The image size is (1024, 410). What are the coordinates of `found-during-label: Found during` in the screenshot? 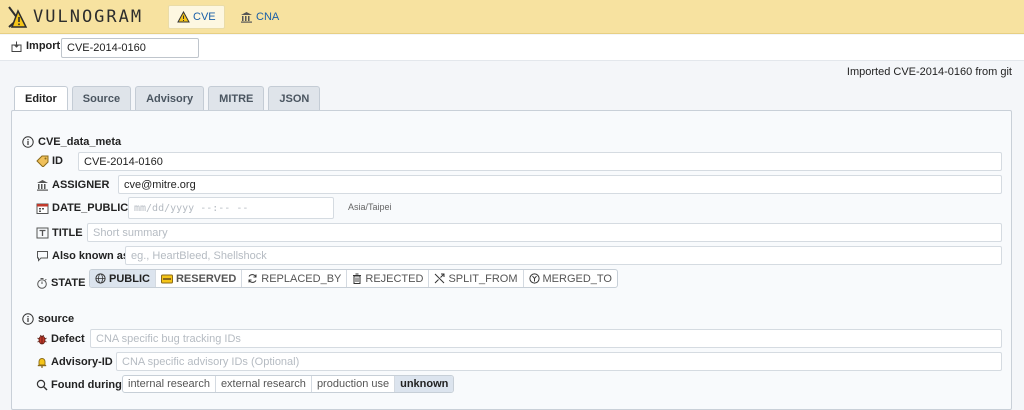 It's located at (79, 385).